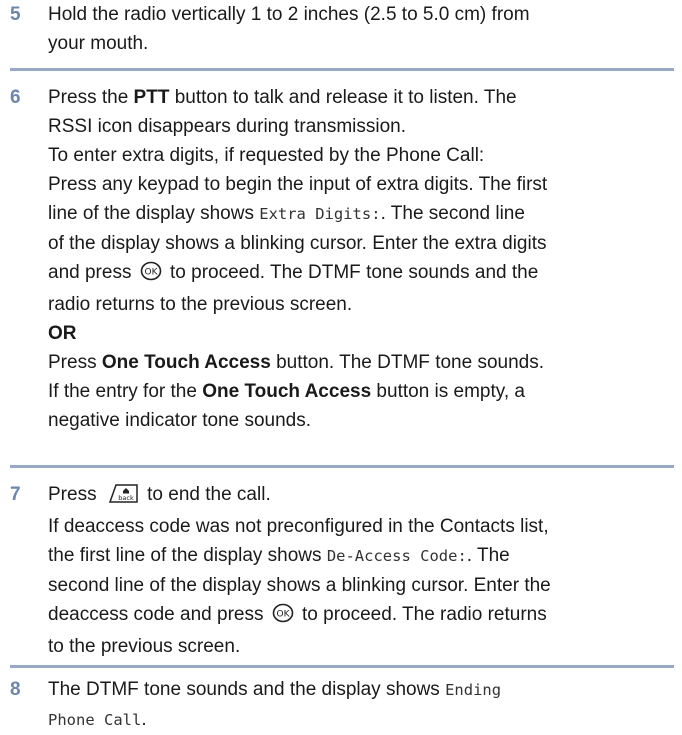  I want to click on text-line: to the previous screen., so click(144, 646).